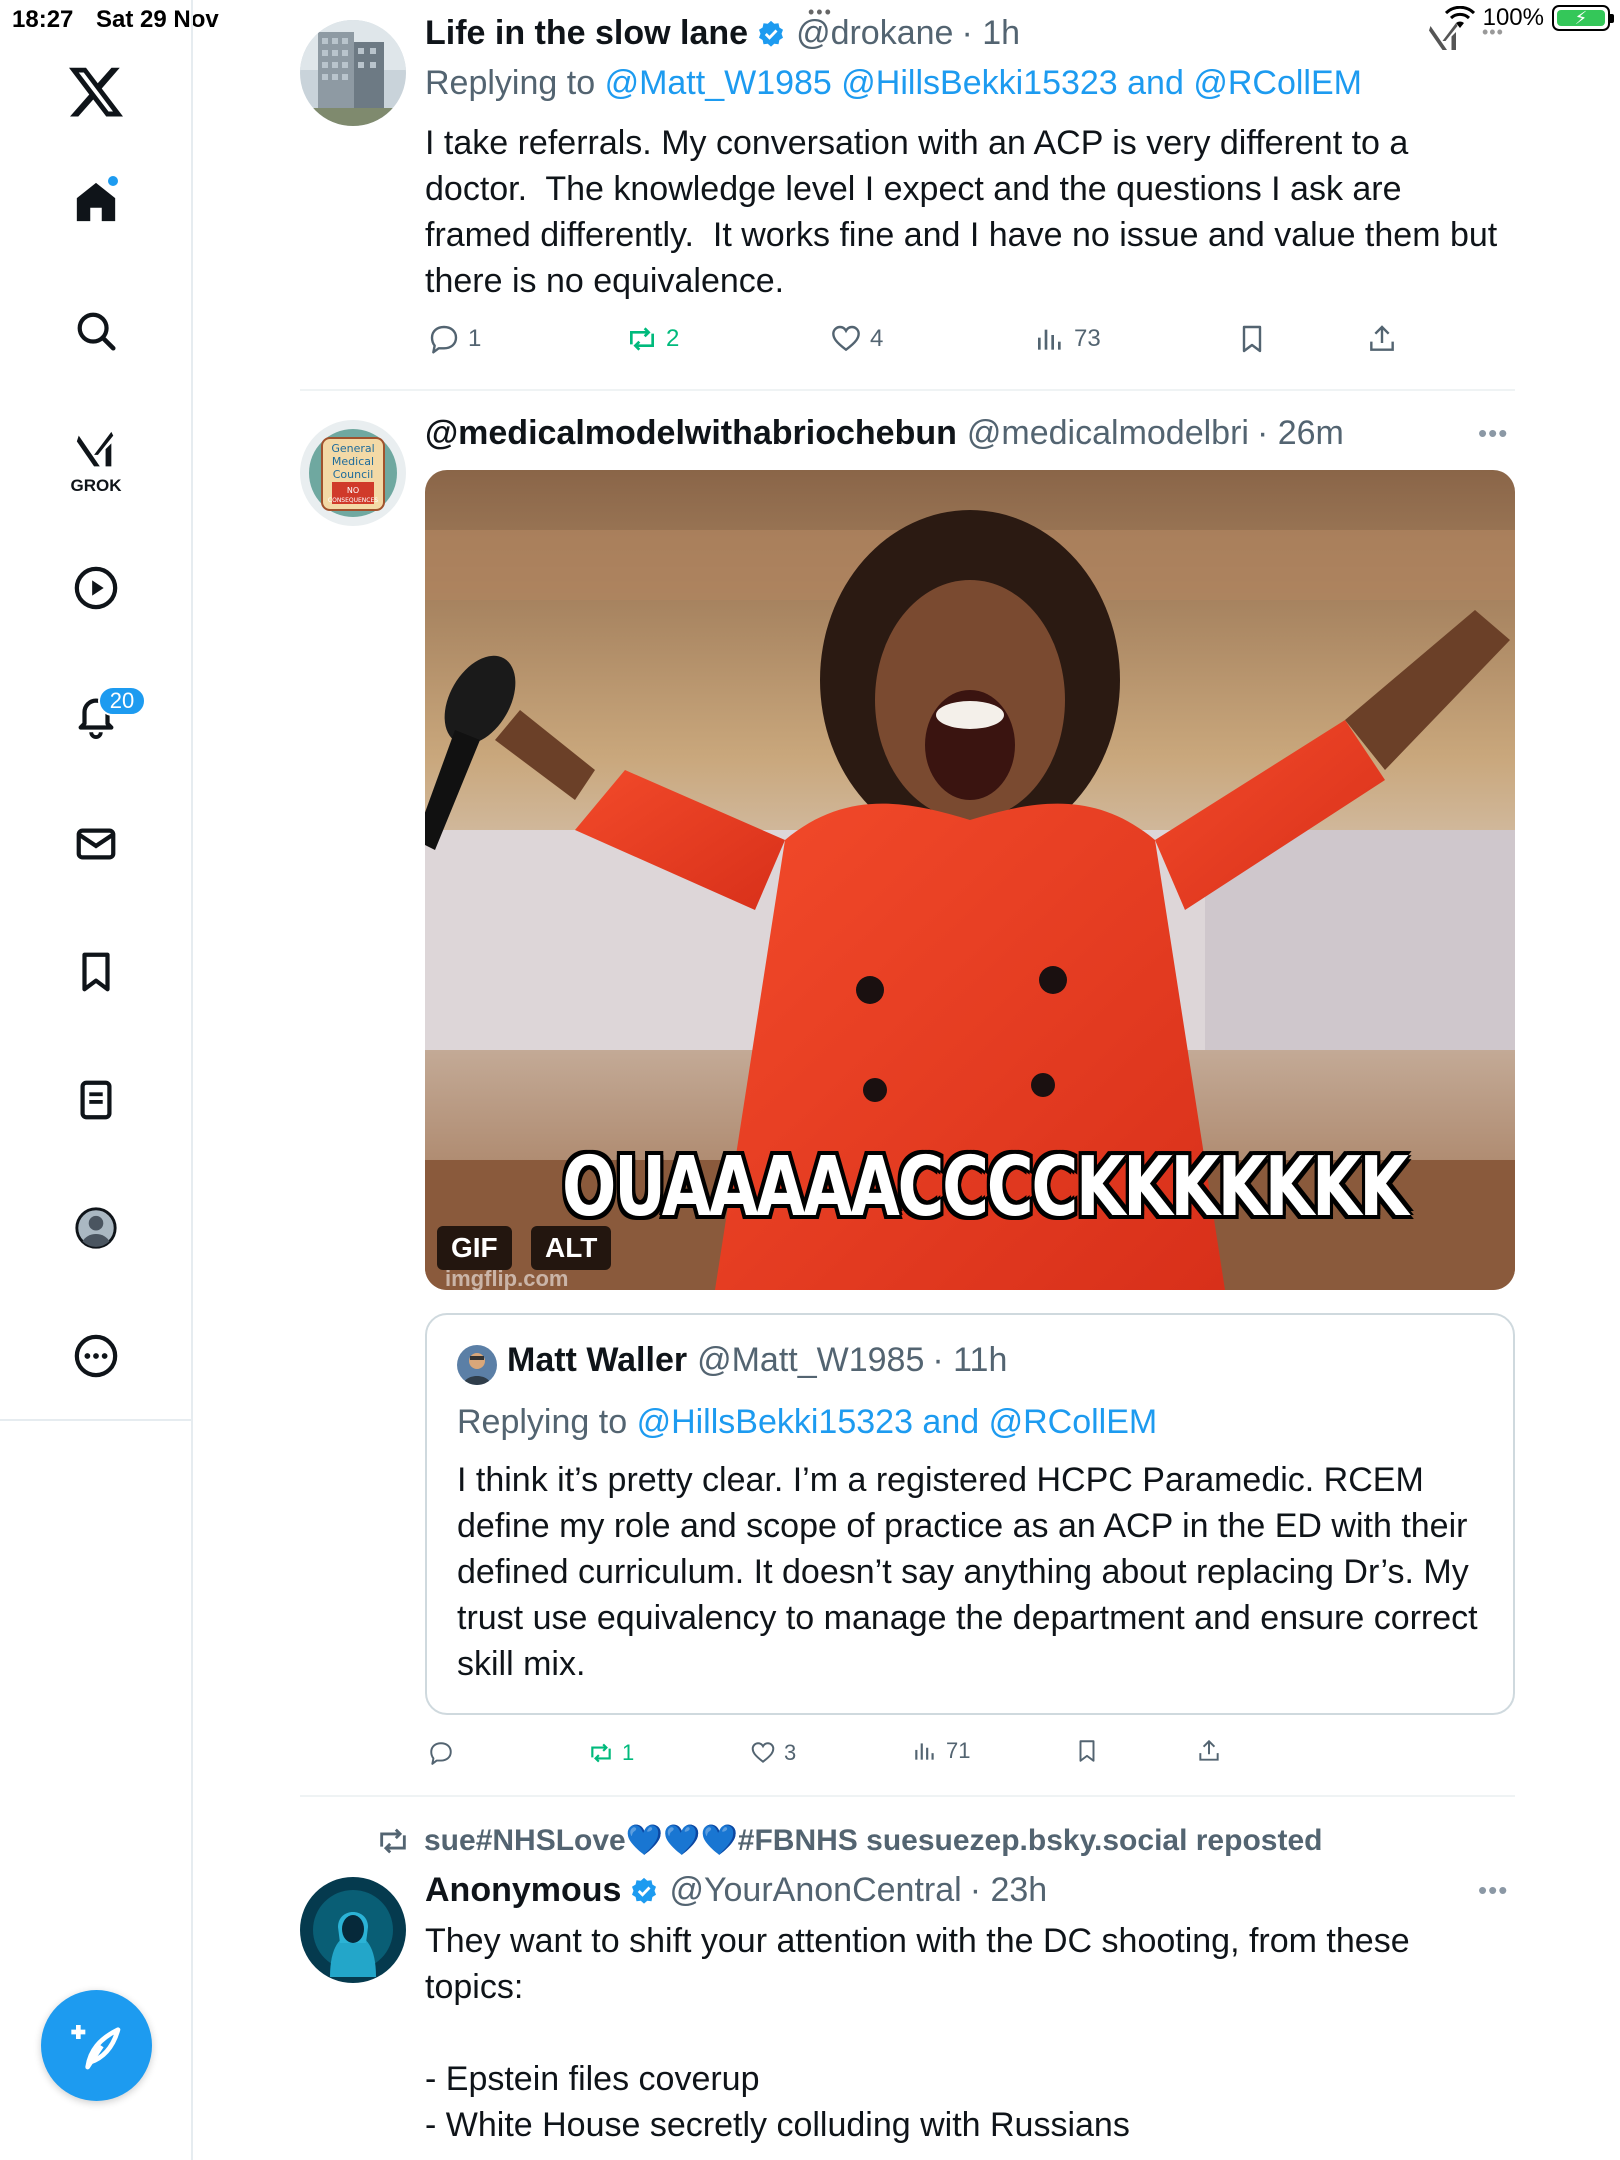 This screenshot has width=1620, height=2160. What do you see at coordinates (510, 83) in the screenshot?
I see `replying-prefix: Replying to` at bounding box center [510, 83].